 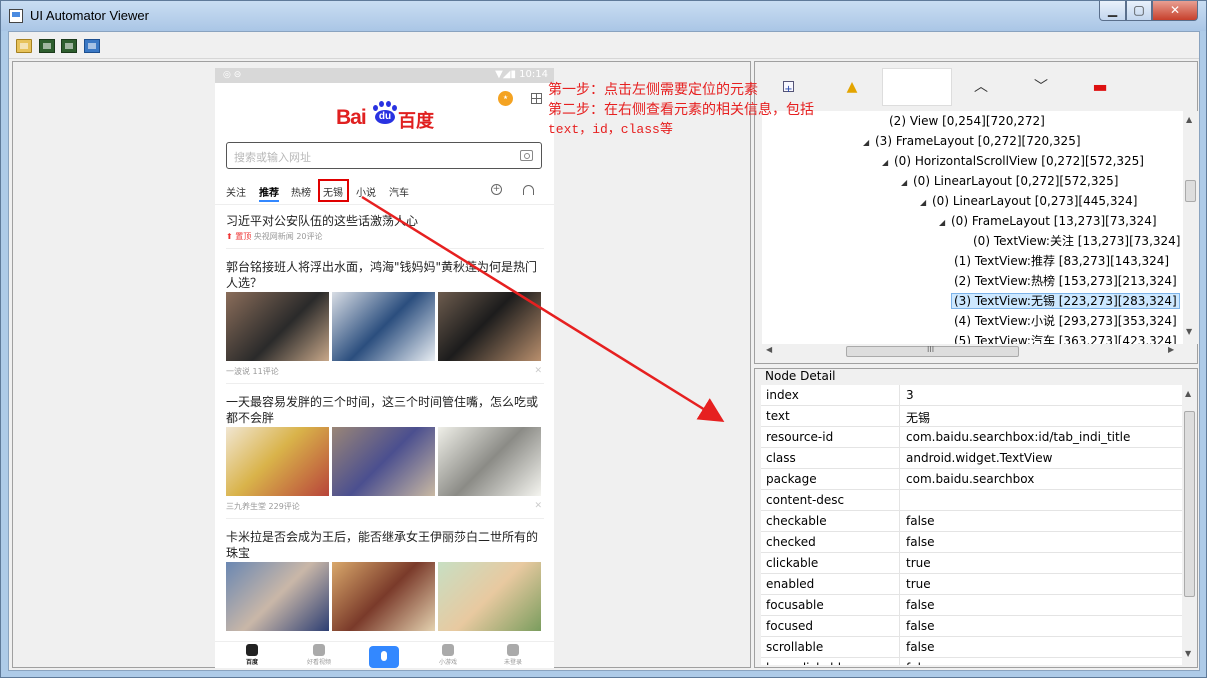 What do you see at coordinates (1190, 227) in the screenshot?
I see `tree-vertical-scrollbar: ▲ ▼` at bounding box center [1190, 227].